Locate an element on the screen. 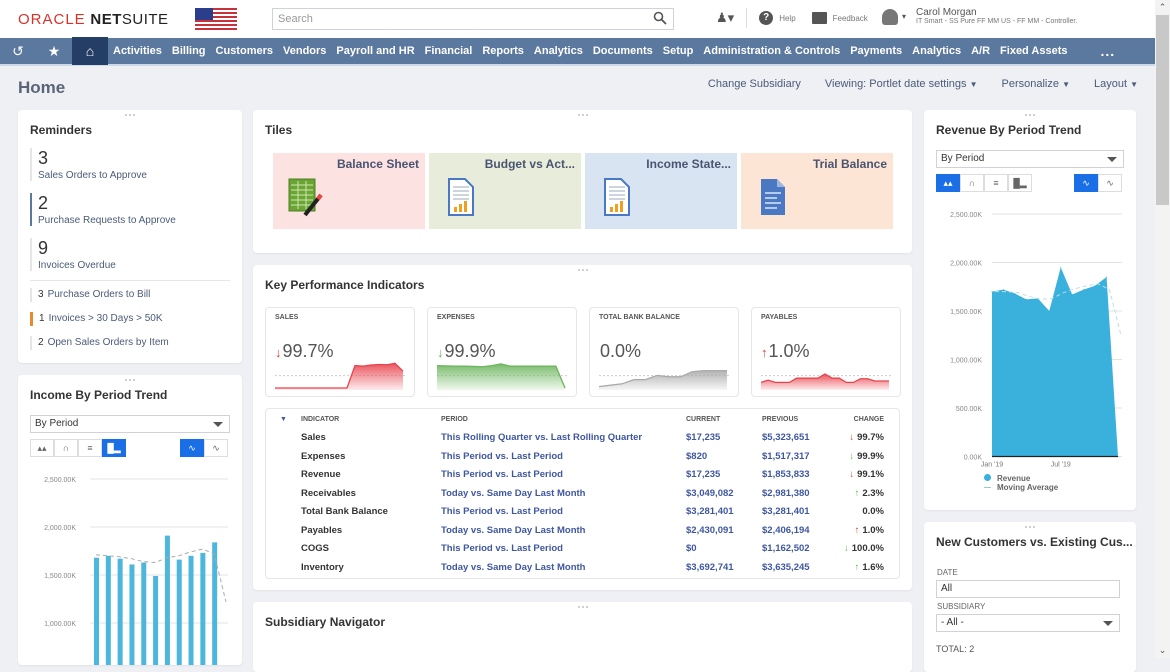 Image resolution: width=1170 pixels, height=672 pixels. reminder-item: 2 Open Sales Orders by Item is located at coordinates (99, 343).